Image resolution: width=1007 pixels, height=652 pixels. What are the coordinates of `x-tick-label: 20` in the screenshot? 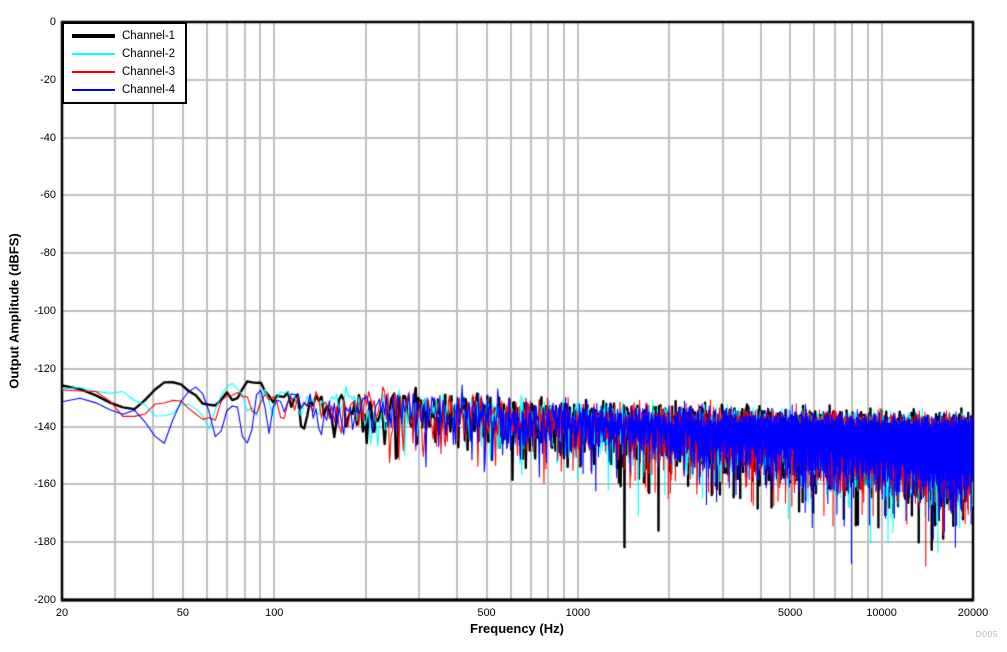 It's located at (62, 613).